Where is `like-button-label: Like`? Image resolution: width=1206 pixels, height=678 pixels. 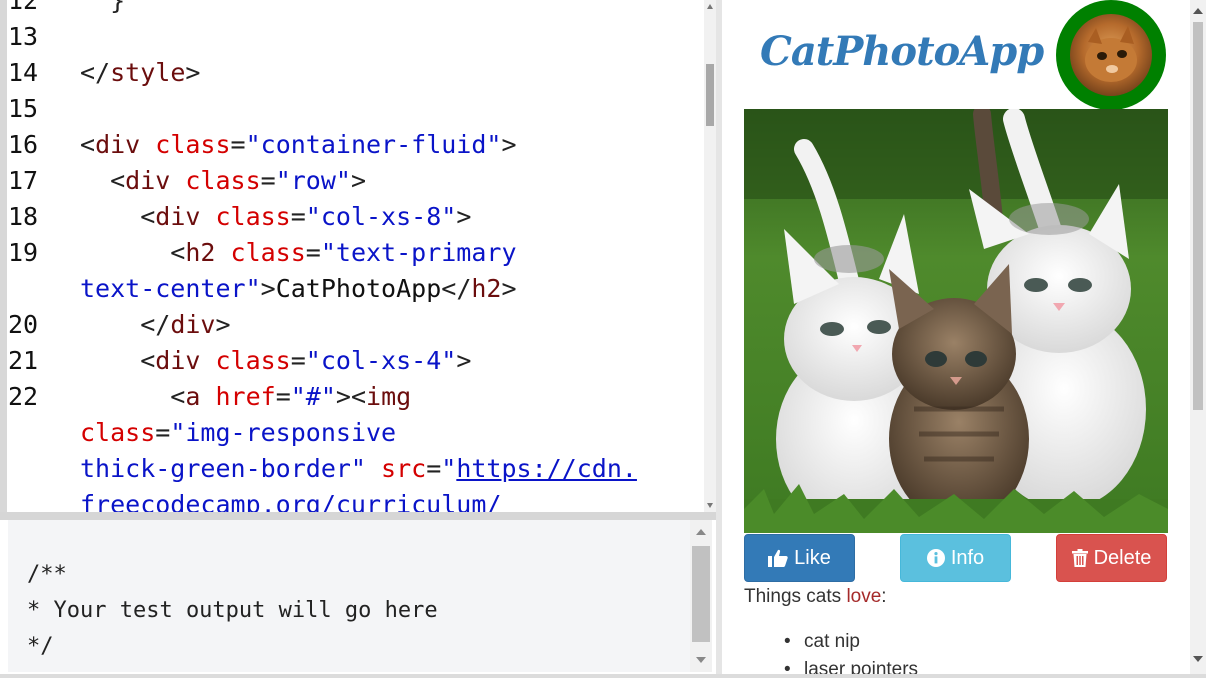 like-button-label: Like is located at coordinates (812, 557).